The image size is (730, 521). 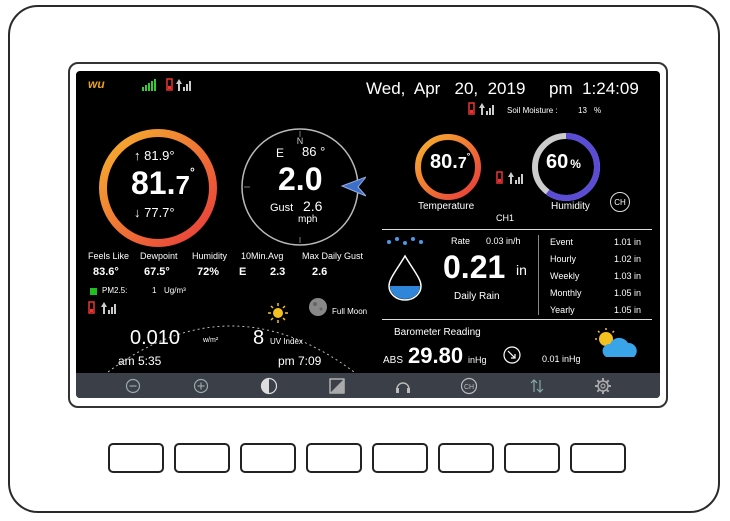 What do you see at coordinates (436, 355) in the screenshot?
I see `barometer-value: 29.80` at bounding box center [436, 355].